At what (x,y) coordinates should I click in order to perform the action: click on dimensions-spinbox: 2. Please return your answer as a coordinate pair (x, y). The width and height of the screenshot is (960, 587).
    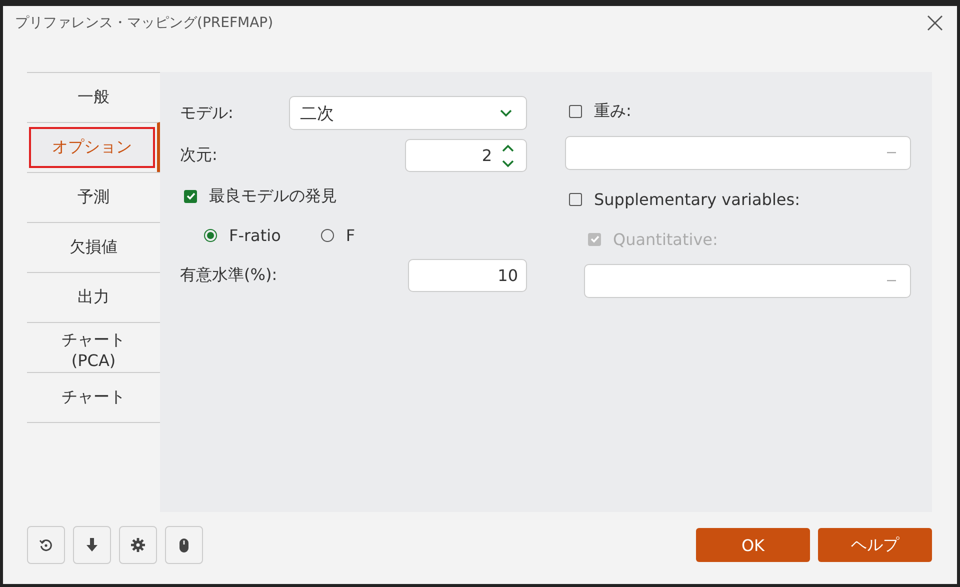
    Looking at the image, I should click on (466, 155).